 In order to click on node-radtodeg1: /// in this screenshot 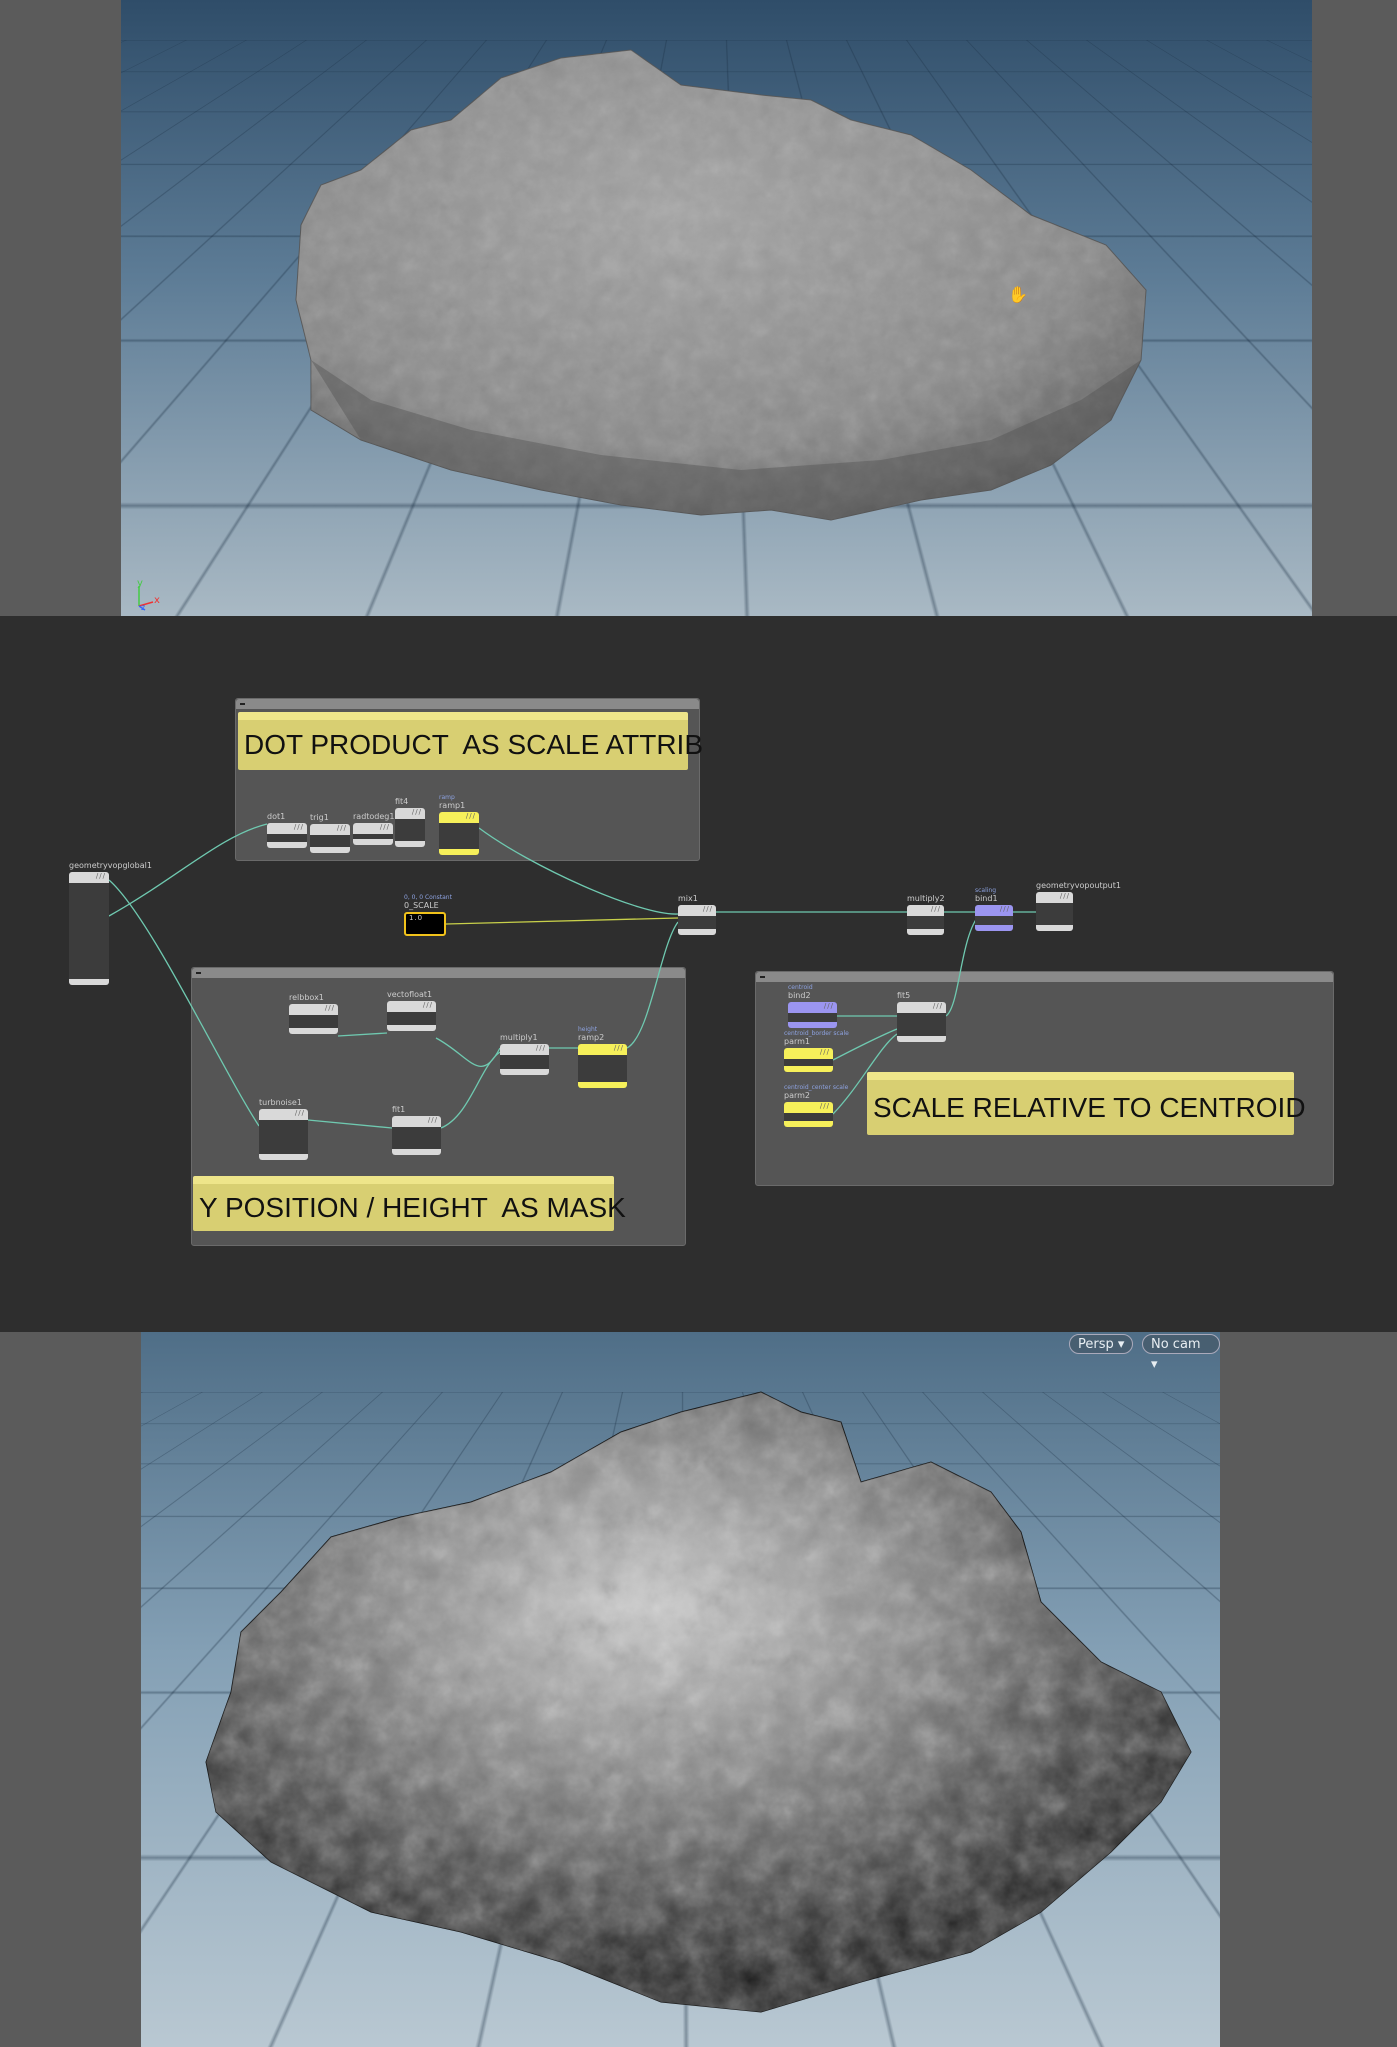, I will do `click(373, 834)`.